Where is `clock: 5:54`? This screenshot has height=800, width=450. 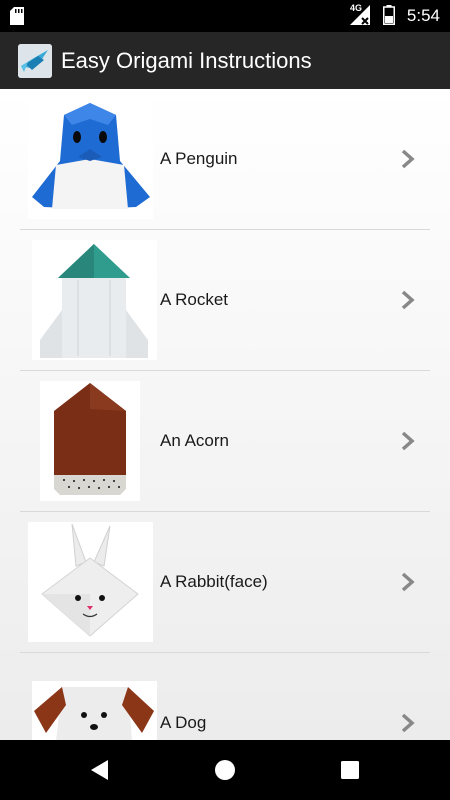 clock: 5:54 is located at coordinates (423, 15).